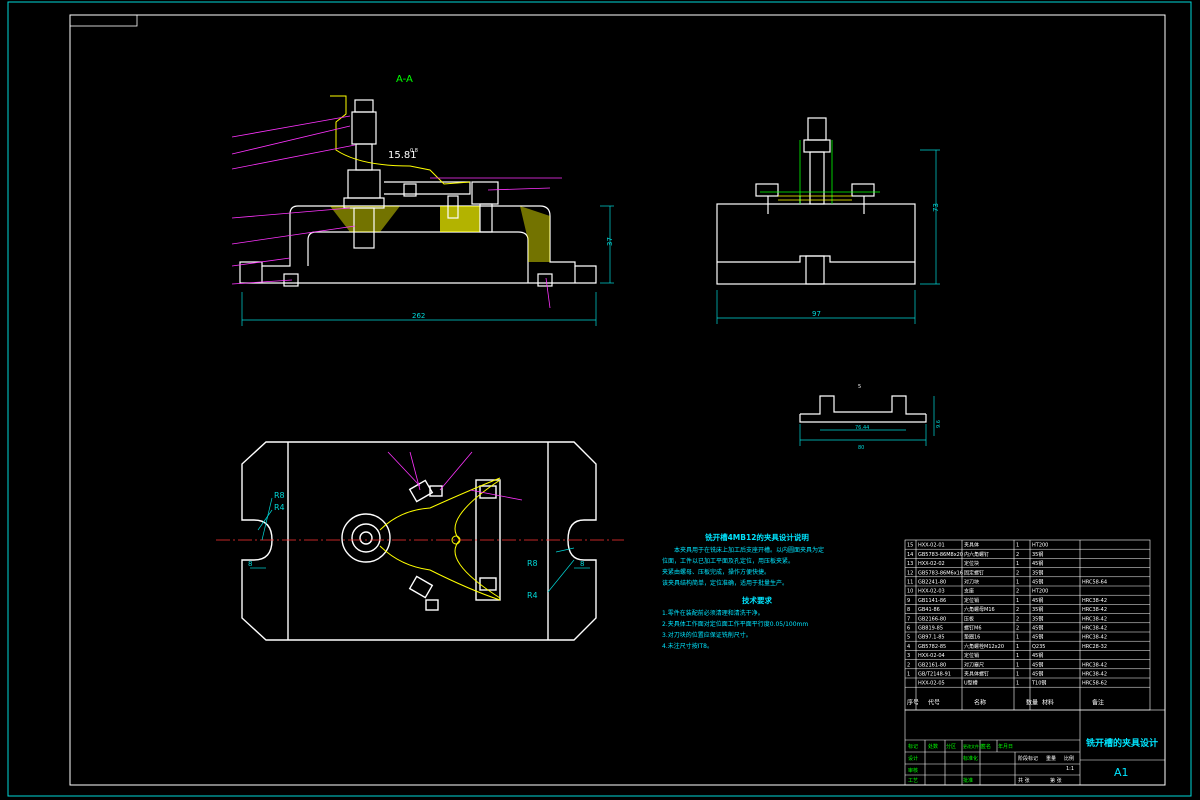 Image resolution: width=1200 pixels, height=800 pixels. Describe the element at coordinates (931, 656) in the screenshot. I see `bom-cell-code: HXX-02-04` at that location.